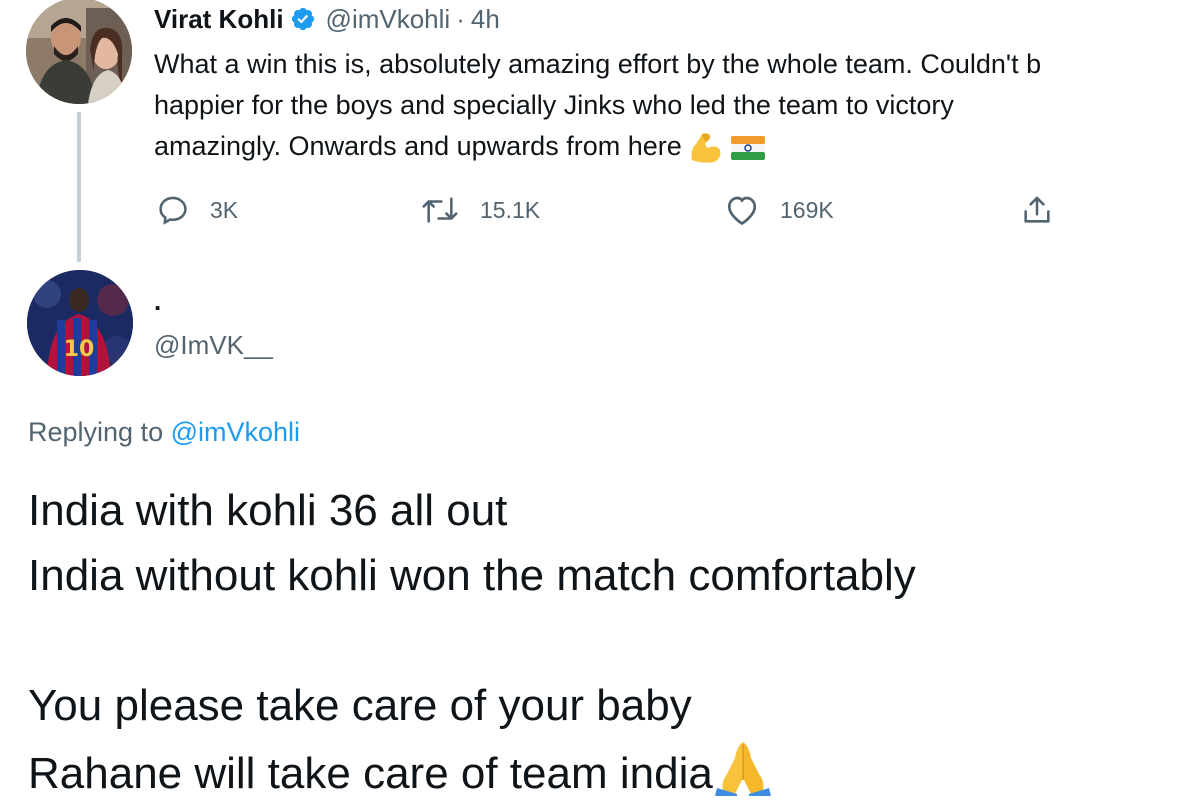 This screenshot has height=806, width=1200. What do you see at coordinates (370, 773) in the screenshot?
I see `reply-text-line-content: Rahane will take care of team india` at bounding box center [370, 773].